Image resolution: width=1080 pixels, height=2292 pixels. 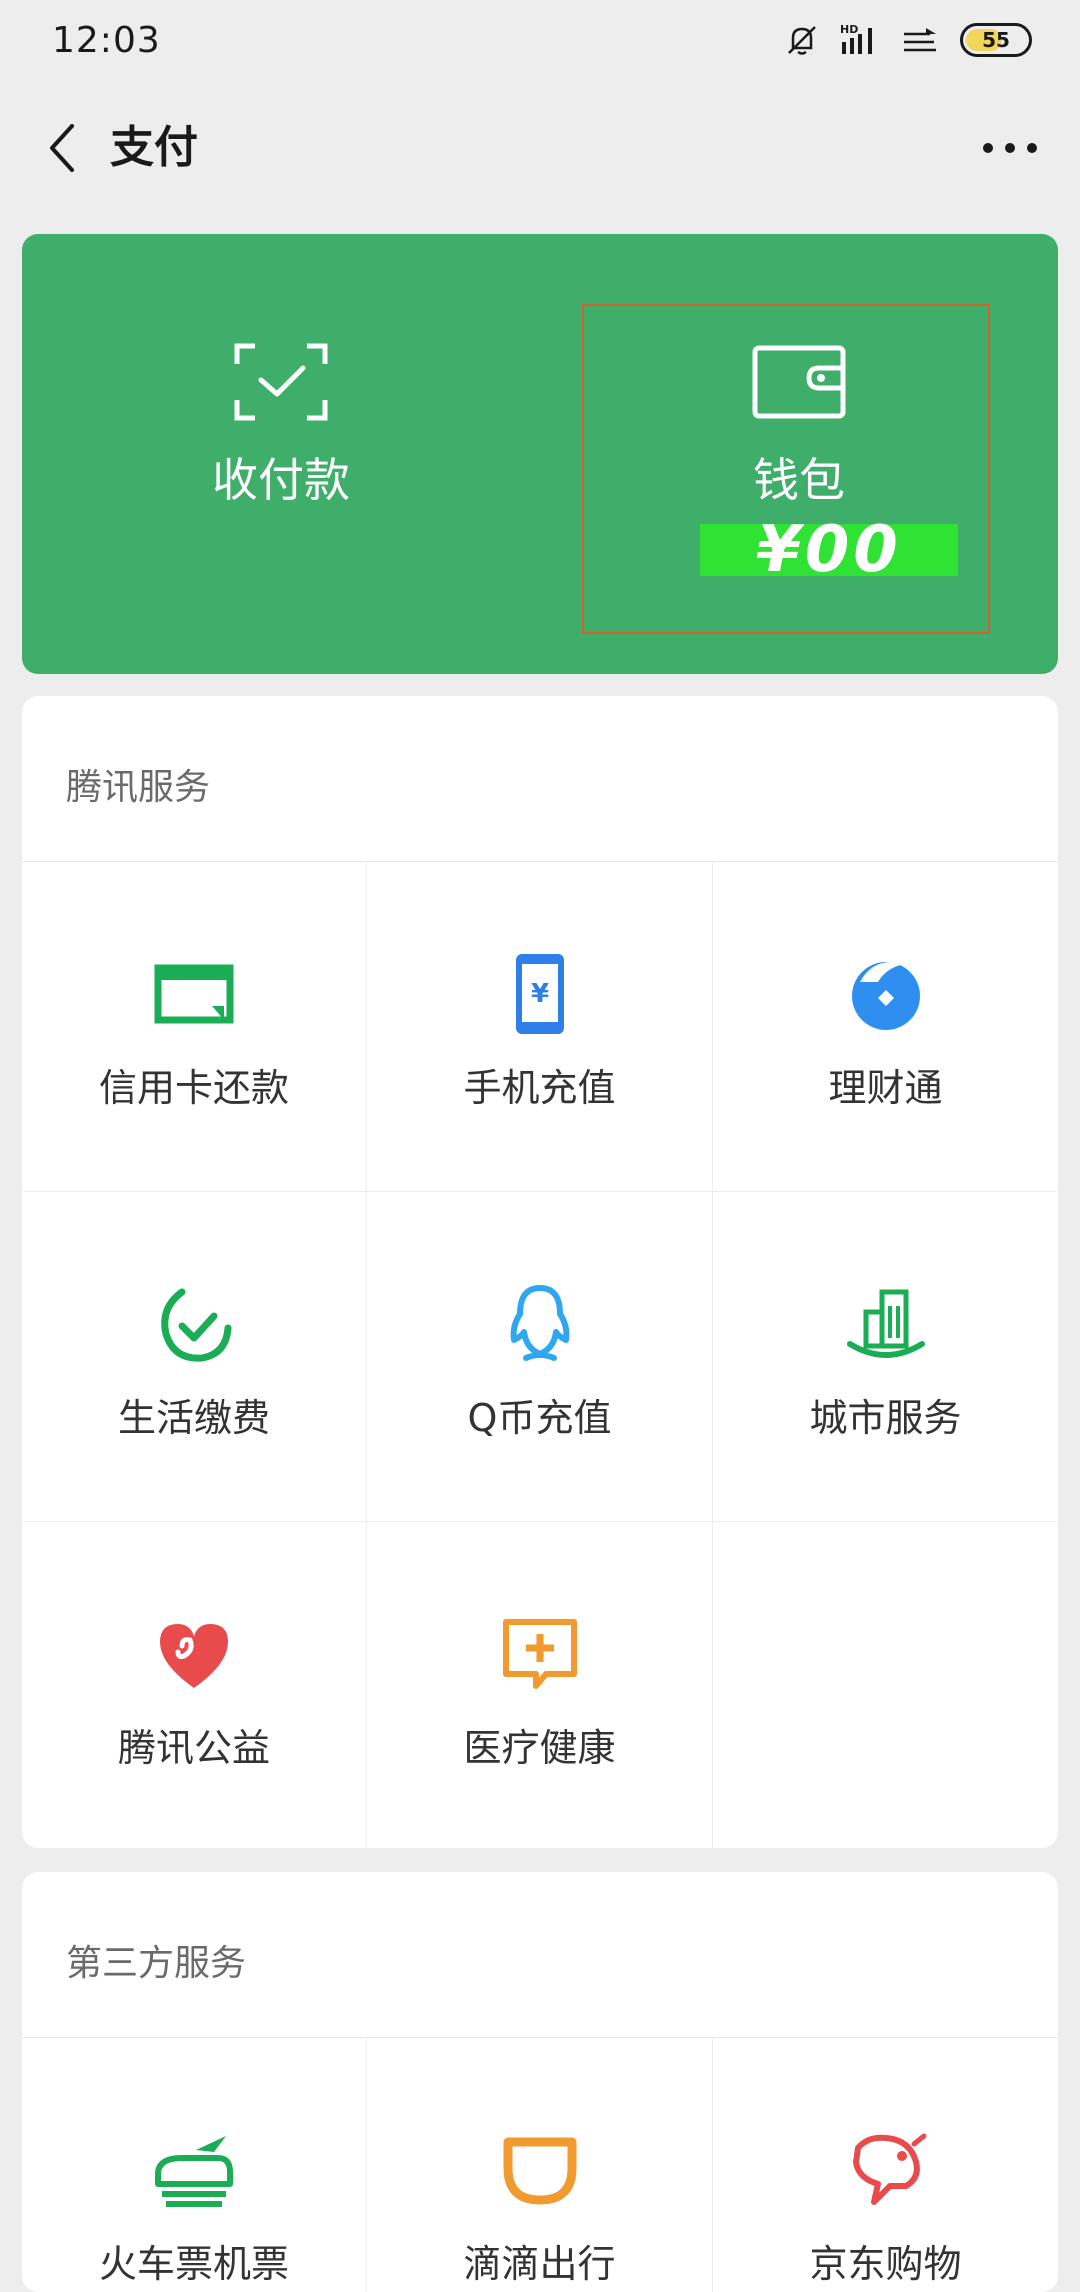 I want to click on section-title: 第三方服务, so click(x=540, y=1955).